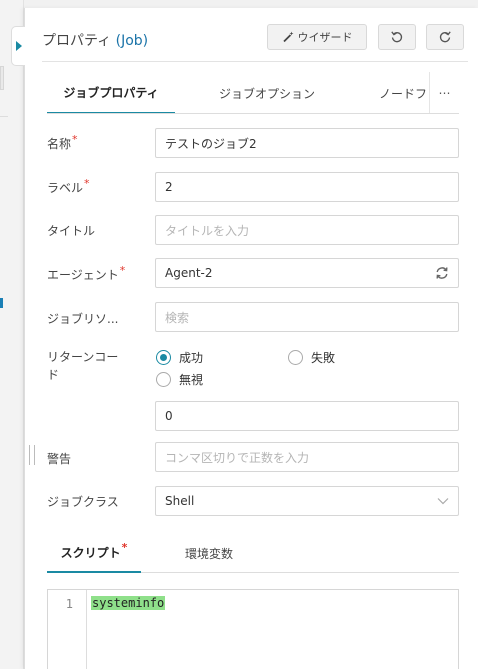 The width and height of the screenshot is (478, 669). Describe the element at coordinates (295, 357) in the screenshot. I see `radio-failure-circle` at that location.